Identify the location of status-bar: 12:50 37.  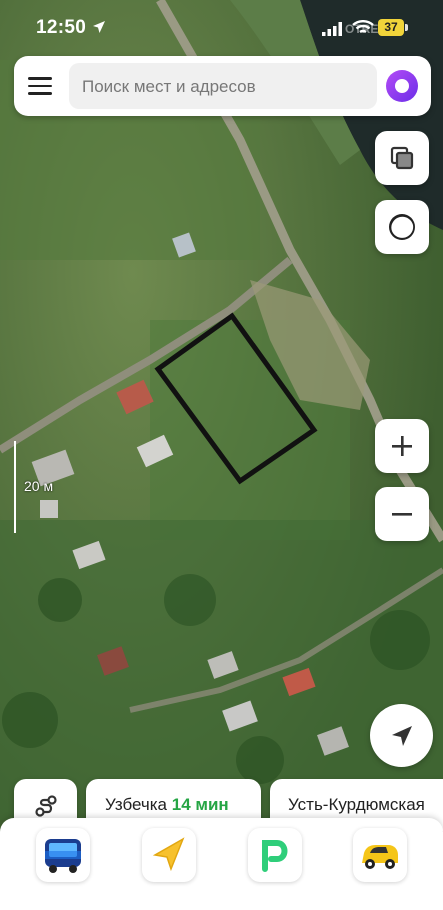
(221, 25).